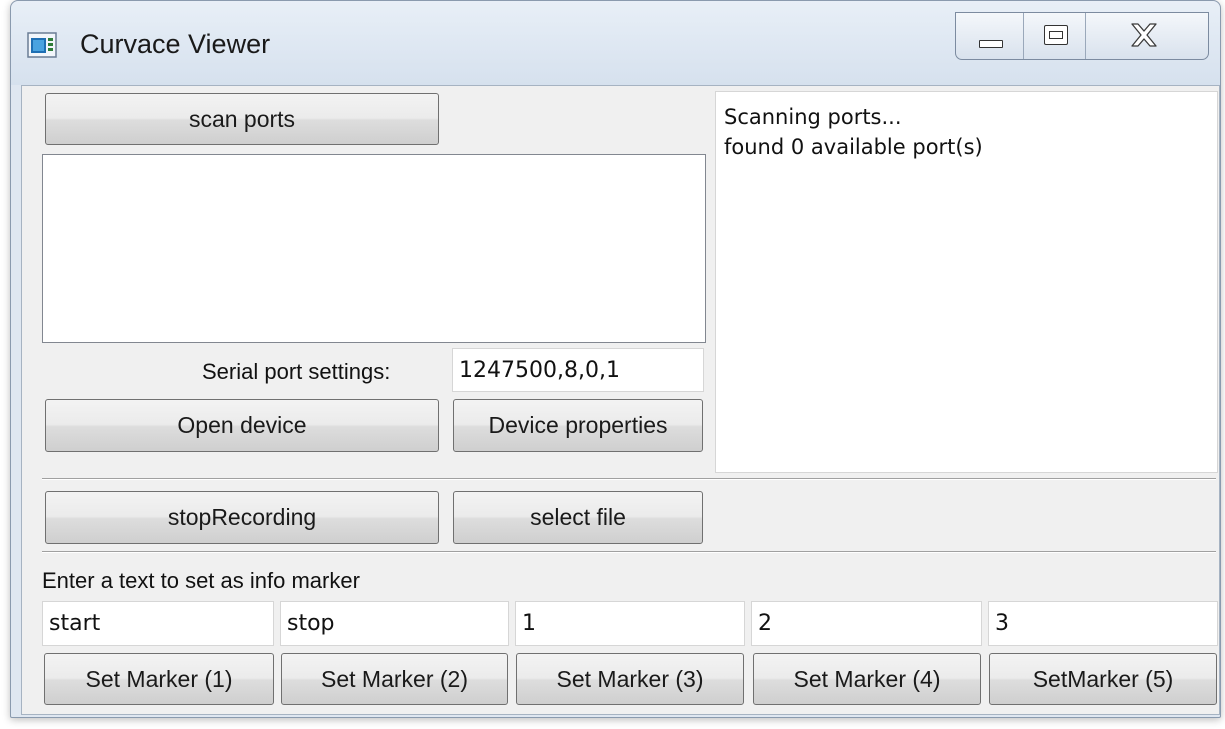 Image resolution: width=1225 pixels, height=729 pixels. I want to click on marker-text-input-1: start, so click(158, 623).